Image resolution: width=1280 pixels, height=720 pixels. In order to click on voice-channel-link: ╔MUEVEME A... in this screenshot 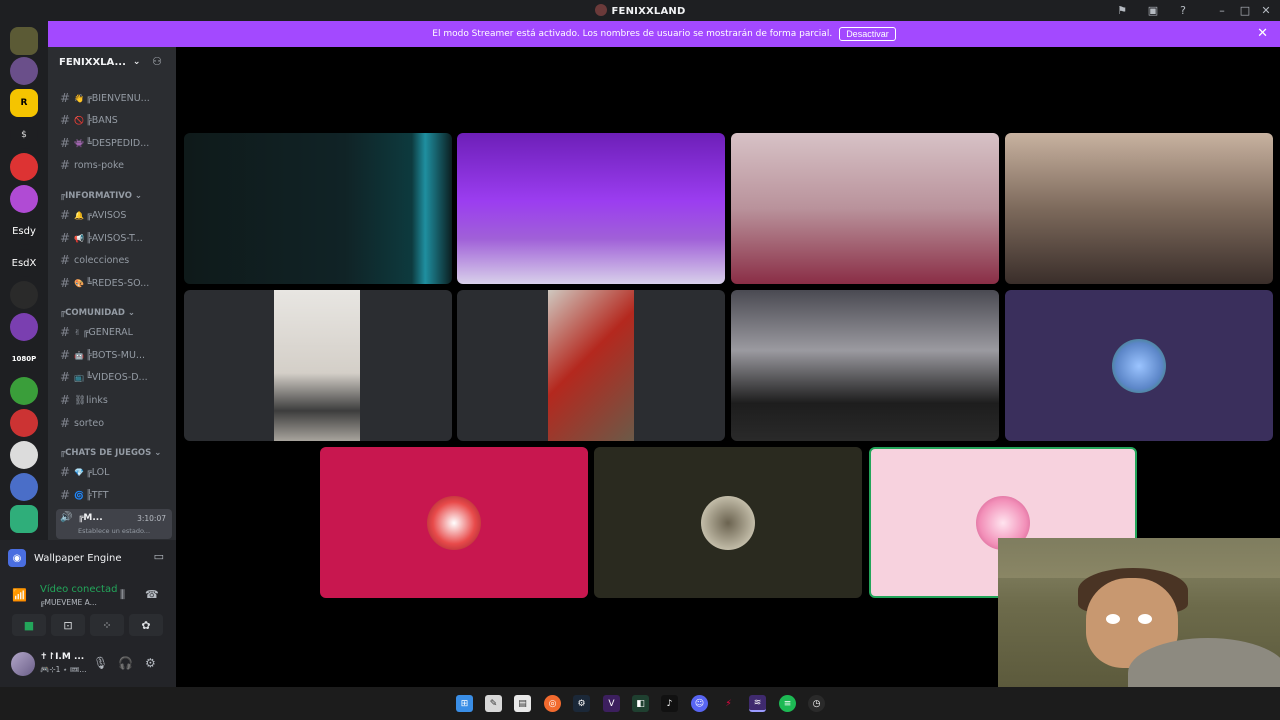, I will do `click(68, 602)`.